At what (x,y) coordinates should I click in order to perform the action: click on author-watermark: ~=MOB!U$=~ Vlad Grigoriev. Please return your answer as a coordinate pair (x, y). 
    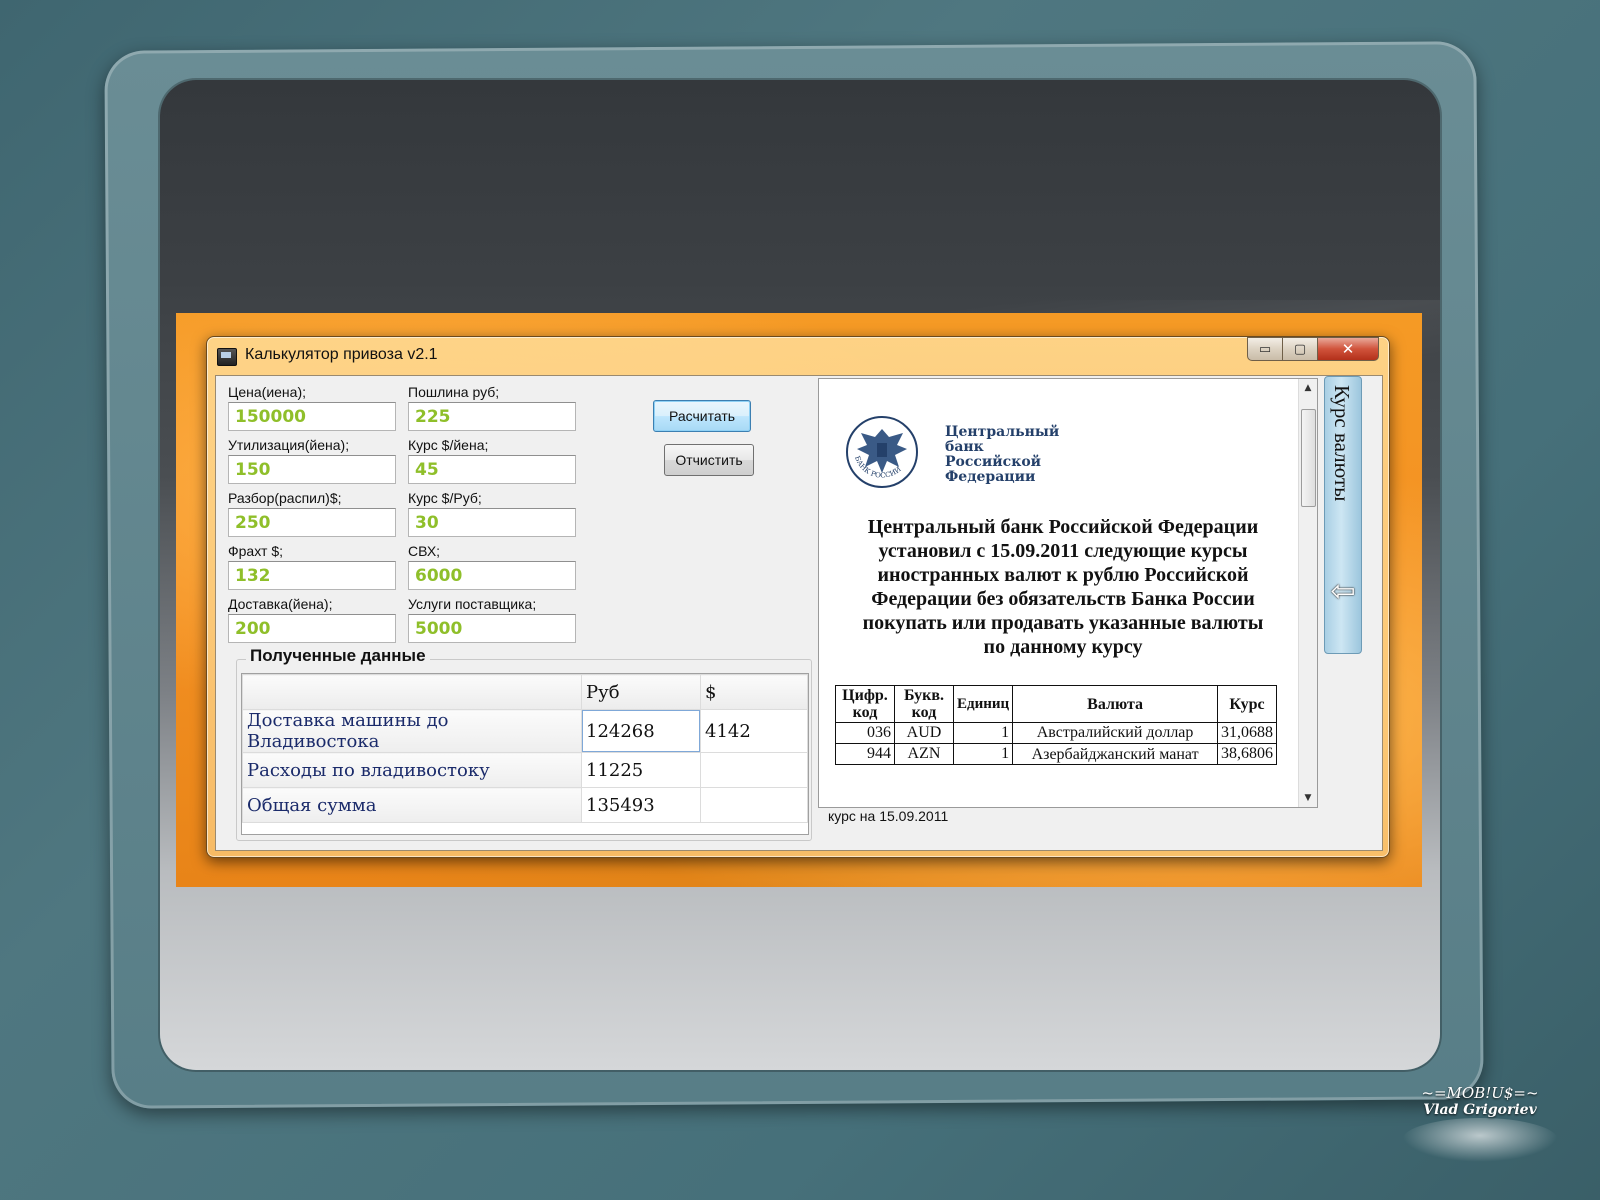
    Looking at the image, I should click on (1480, 1124).